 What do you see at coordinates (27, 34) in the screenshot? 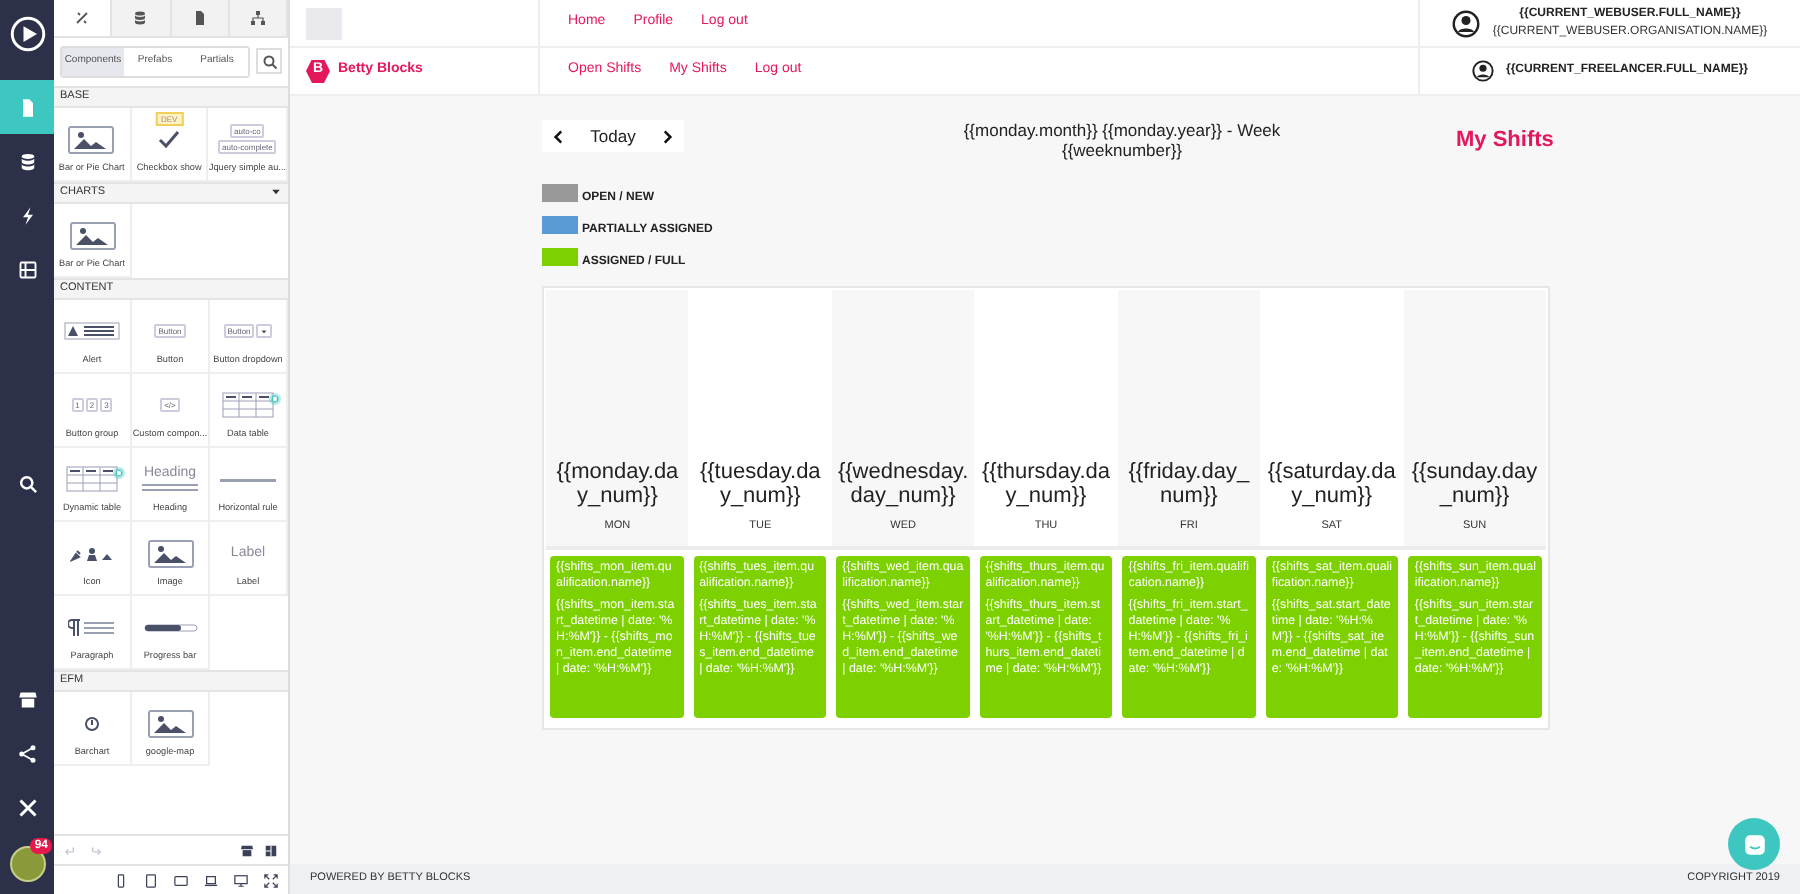
I see `play-icon` at bounding box center [27, 34].